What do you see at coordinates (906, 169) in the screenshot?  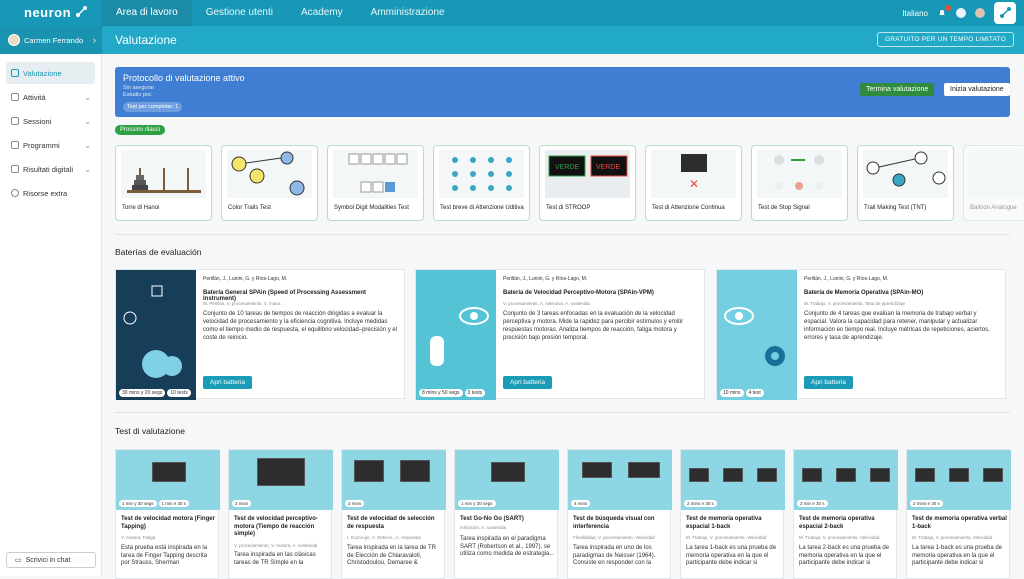 I see `trail-making-icon` at bounding box center [906, 169].